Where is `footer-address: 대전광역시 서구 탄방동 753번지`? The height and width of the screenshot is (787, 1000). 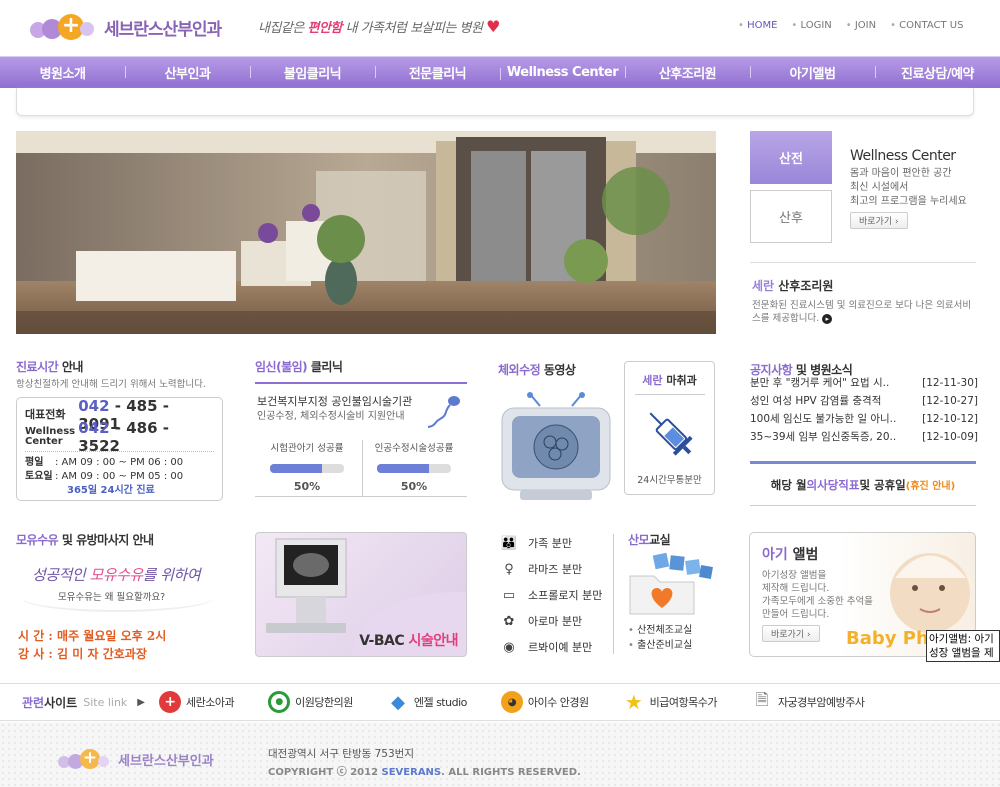 footer-address: 대전광역시 서구 탄방동 753번지 is located at coordinates (341, 754).